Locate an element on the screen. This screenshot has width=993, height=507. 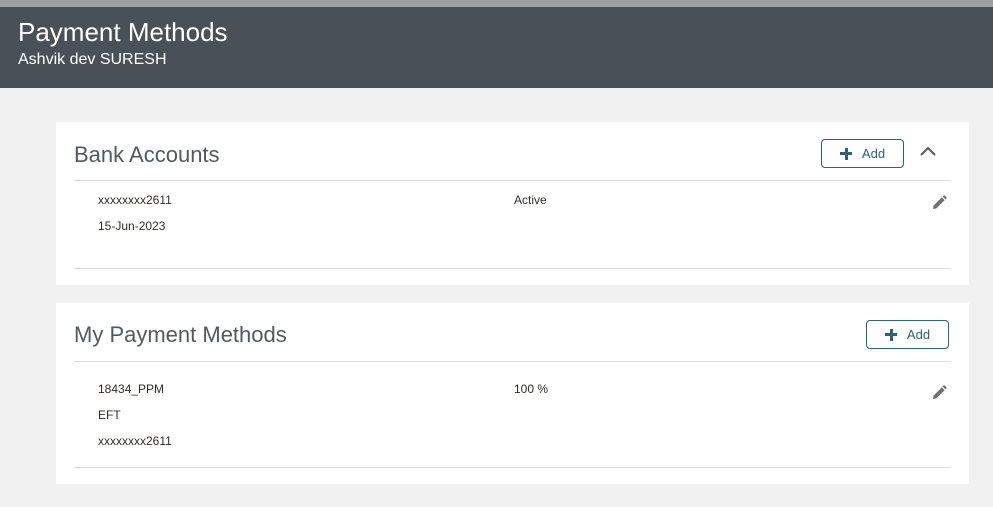
bank-account-number: xxxxxxxx2611 is located at coordinates (135, 200).